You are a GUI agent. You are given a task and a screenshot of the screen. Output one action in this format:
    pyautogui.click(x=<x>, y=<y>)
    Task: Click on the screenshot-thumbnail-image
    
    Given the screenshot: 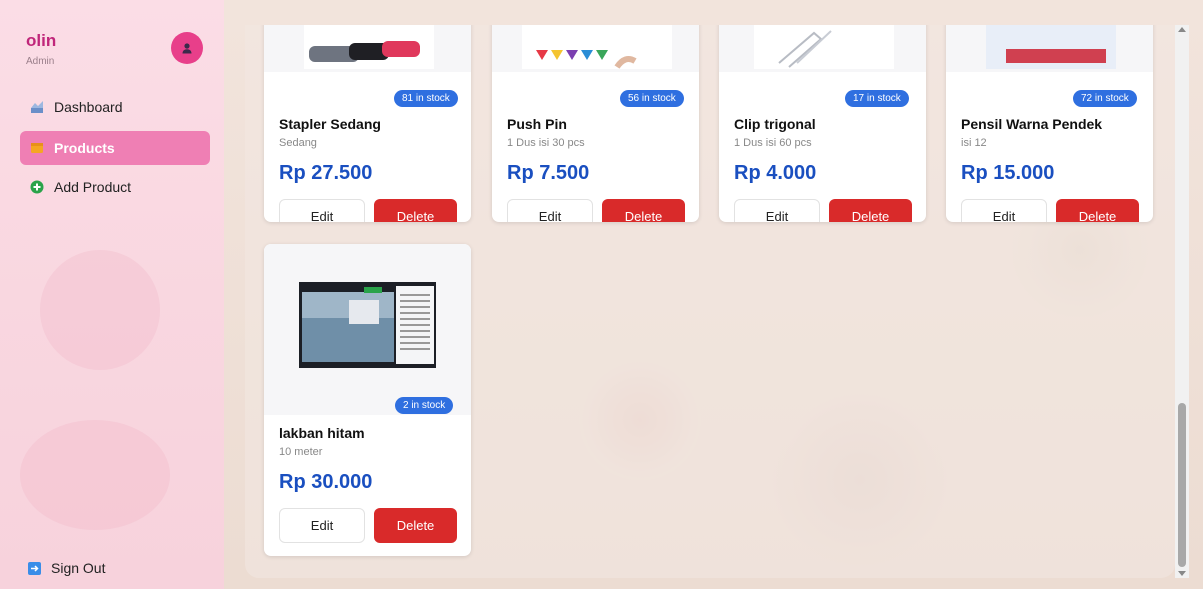 What is the action you would take?
    pyautogui.click(x=367, y=325)
    